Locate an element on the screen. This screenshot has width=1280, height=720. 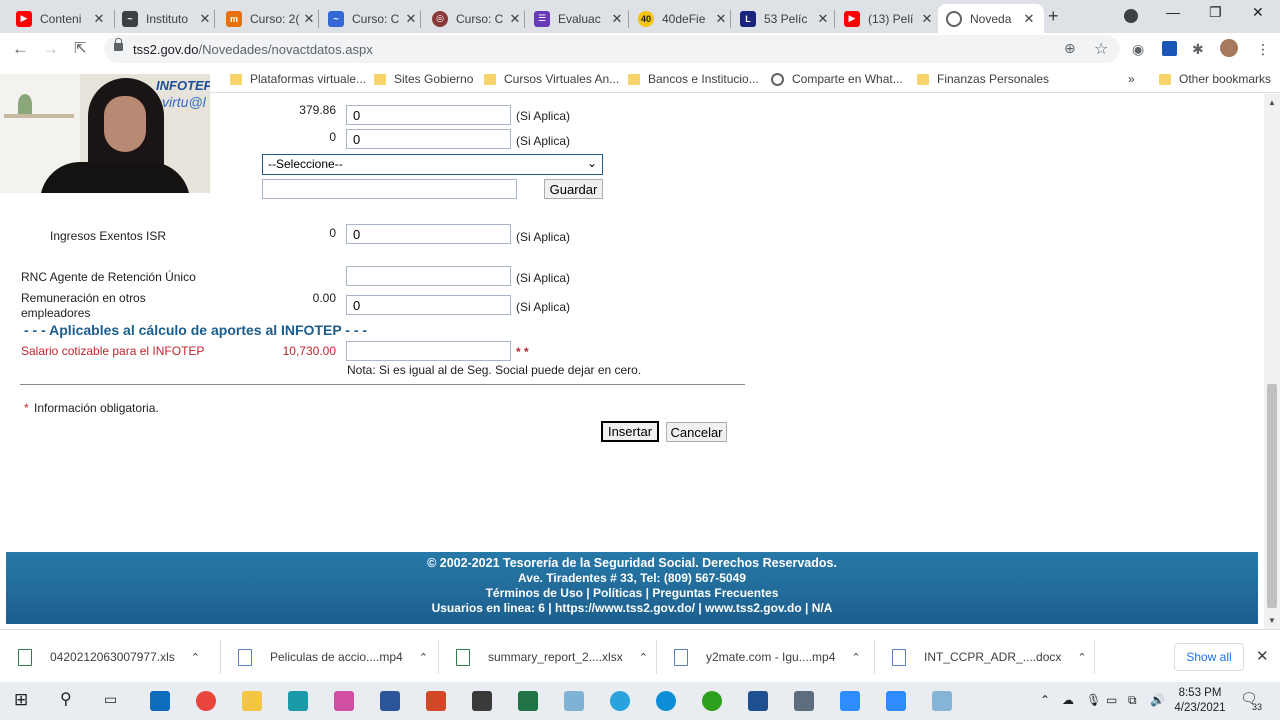
onedrive-icon: ☁ is located at coordinates (1068, 700).